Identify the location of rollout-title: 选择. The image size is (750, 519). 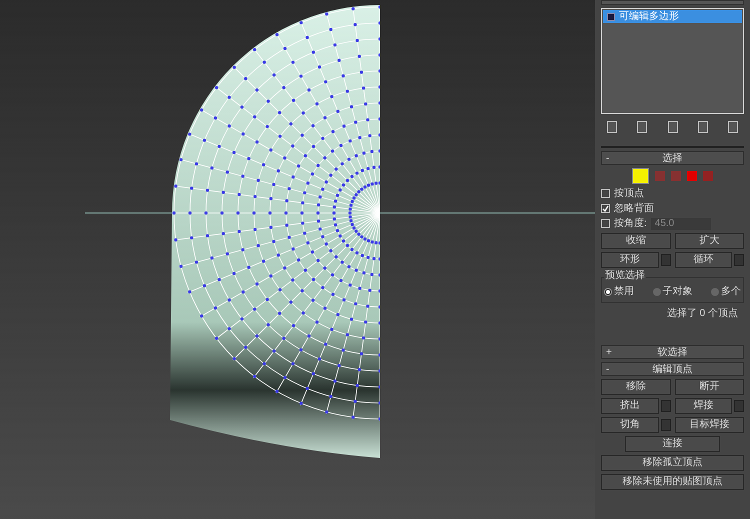
(673, 159).